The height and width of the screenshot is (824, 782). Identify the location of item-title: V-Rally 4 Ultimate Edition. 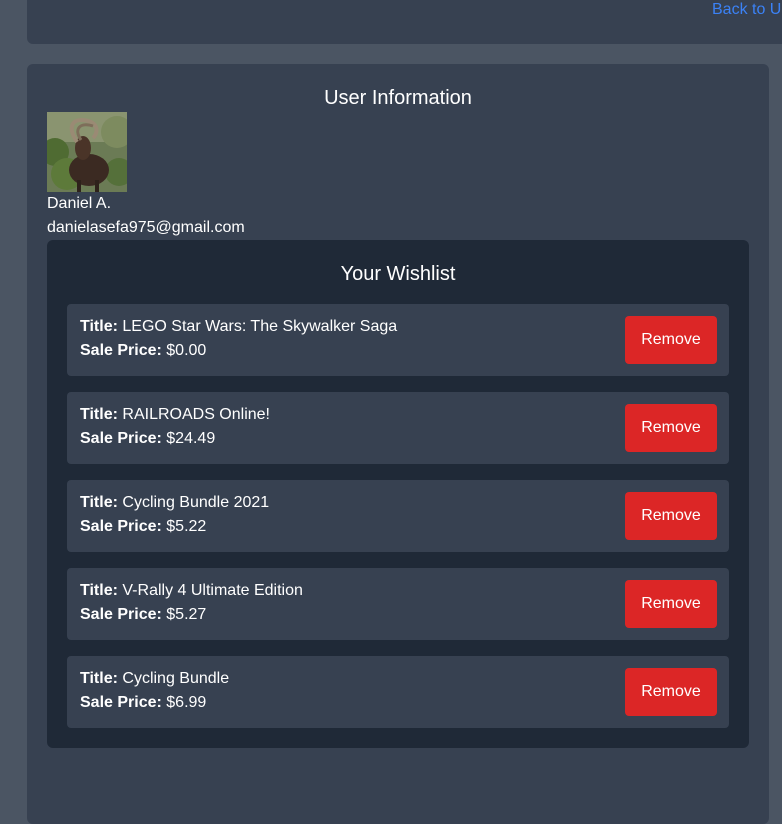
(212, 590).